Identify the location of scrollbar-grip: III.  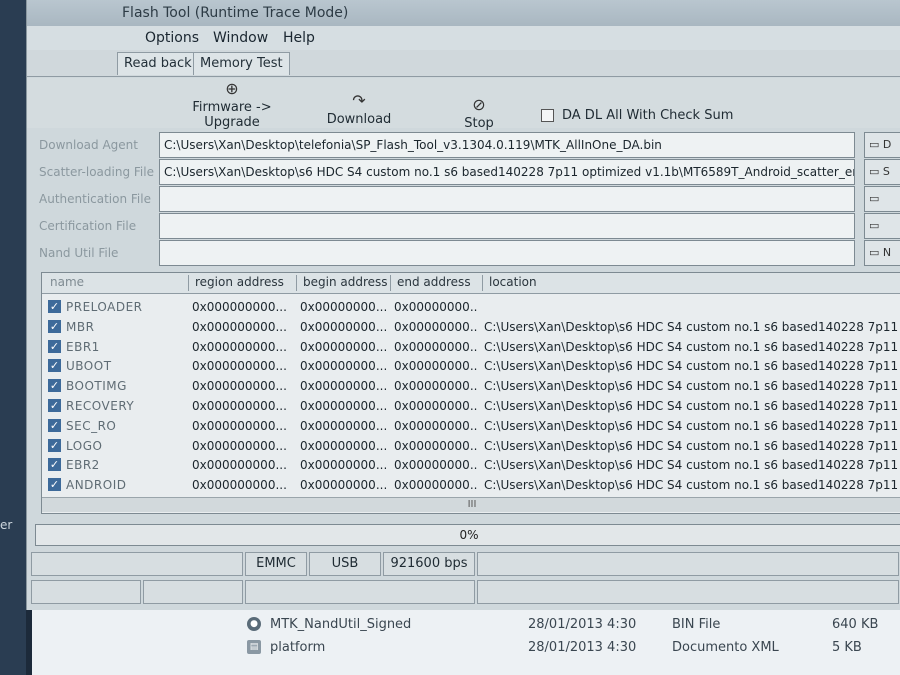
(472, 504).